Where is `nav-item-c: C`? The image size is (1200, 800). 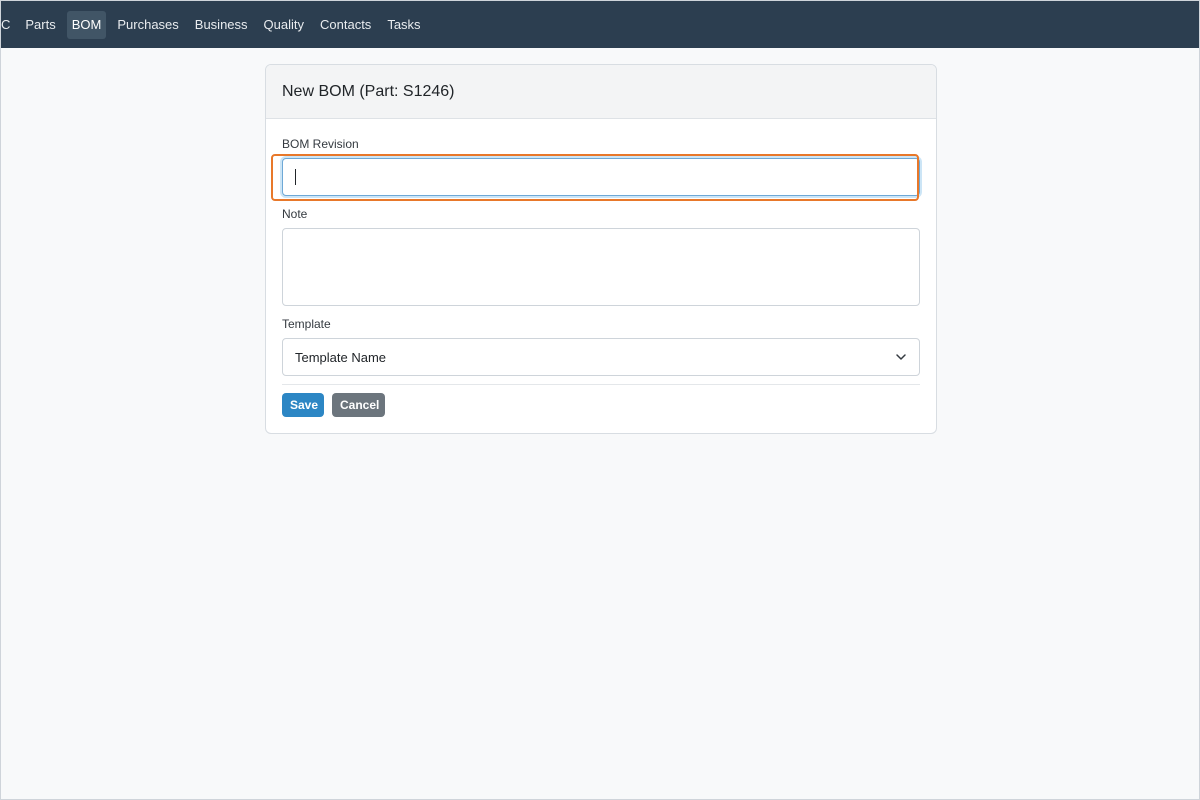
nav-item-c: C is located at coordinates (7, 25).